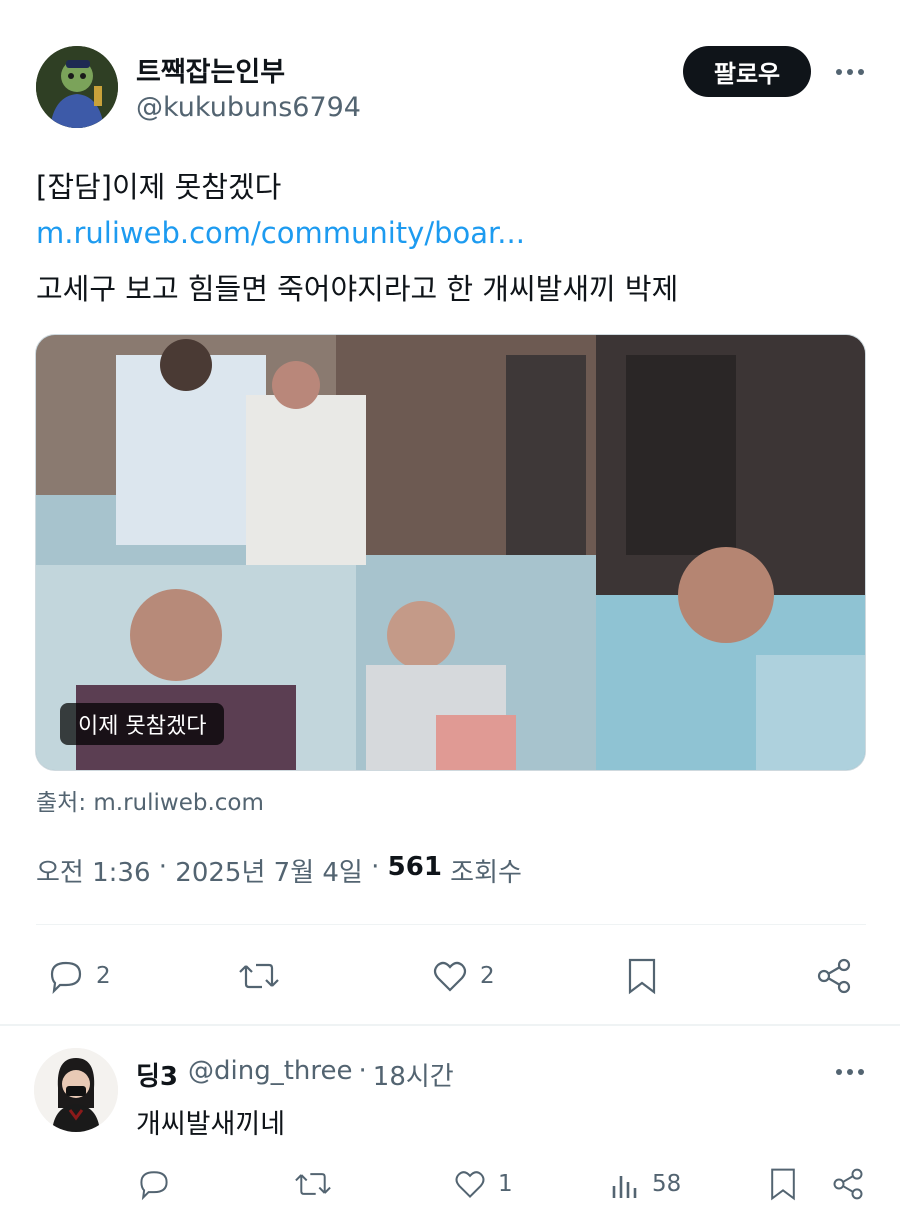  I want to click on views-label: 조회수, so click(481, 873).